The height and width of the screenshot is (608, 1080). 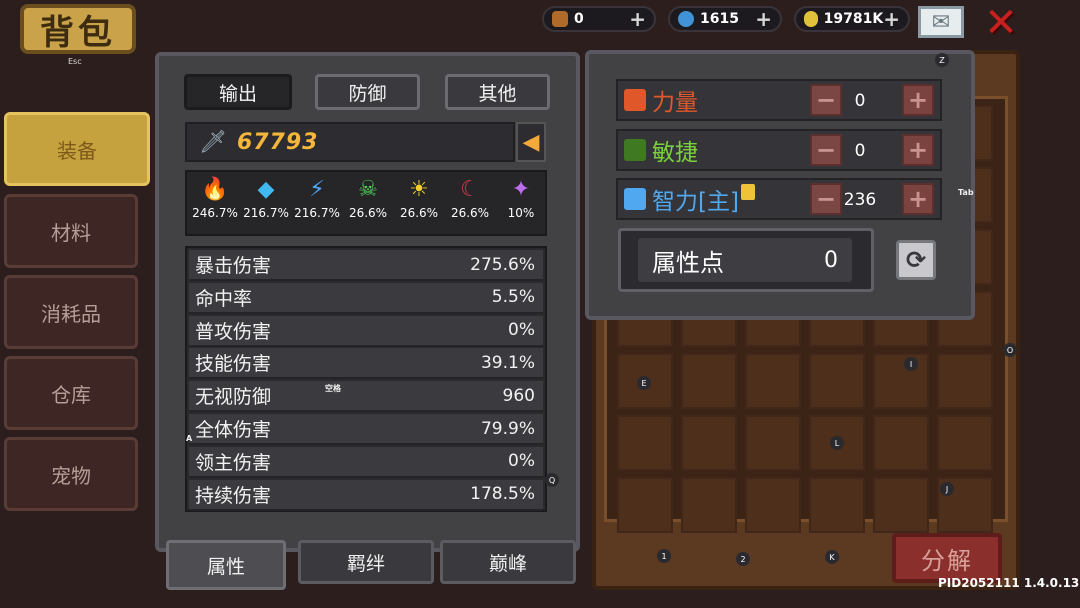 What do you see at coordinates (552, 480) in the screenshot?
I see `hint-q: Q` at bounding box center [552, 480].